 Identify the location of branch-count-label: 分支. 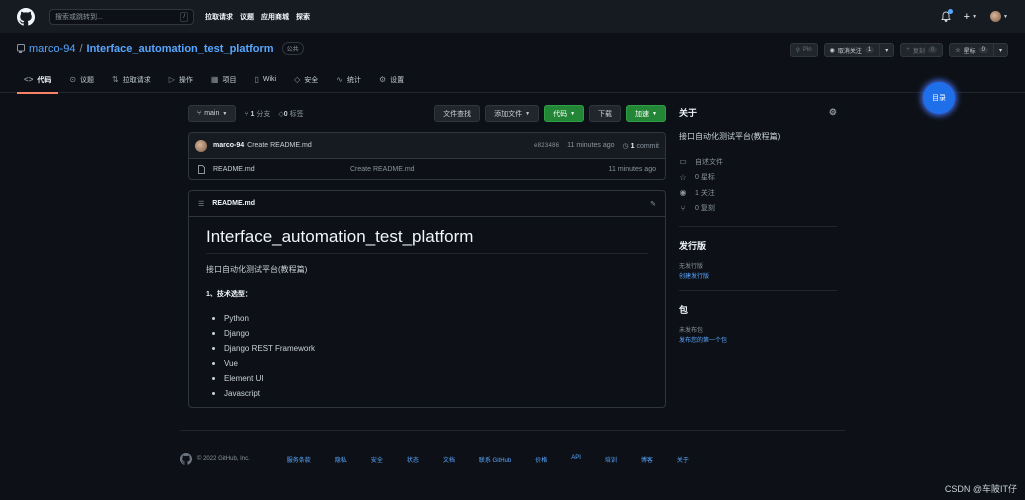
(263, 114).